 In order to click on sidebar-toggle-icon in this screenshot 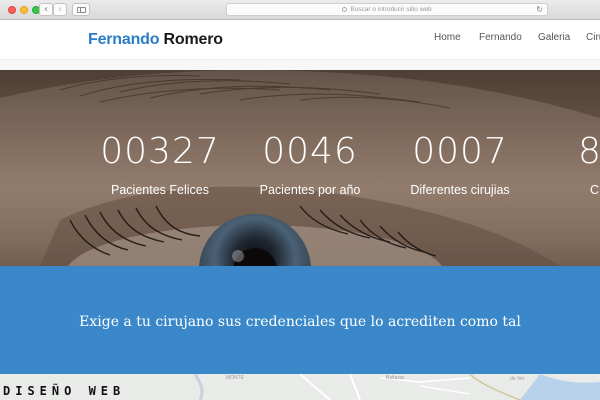, I will do `click(81, 9)`.